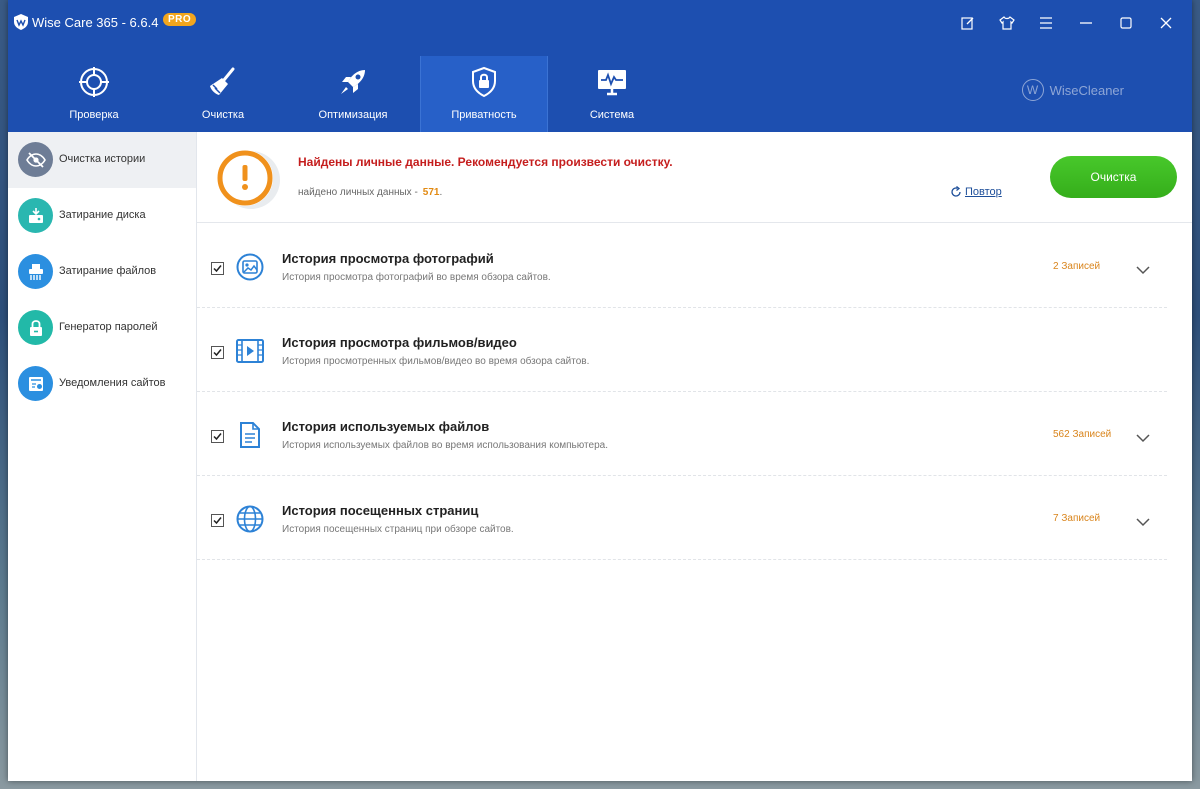  What do you see at coordinates (388, 258) in the screenshot?
I see `item-title: История просмотра фотографий` at bounding box center [388, 258].